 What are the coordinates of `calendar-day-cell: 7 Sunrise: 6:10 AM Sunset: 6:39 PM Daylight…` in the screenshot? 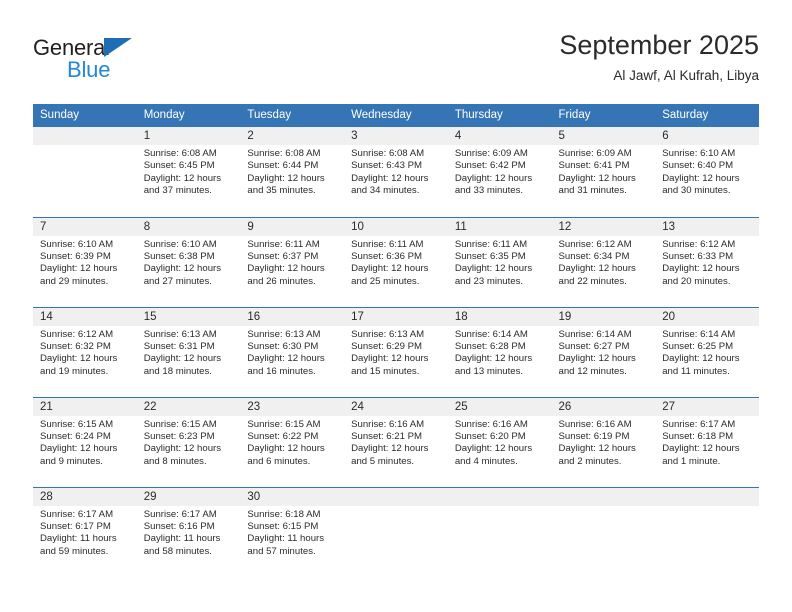 It's located at (85, 261).